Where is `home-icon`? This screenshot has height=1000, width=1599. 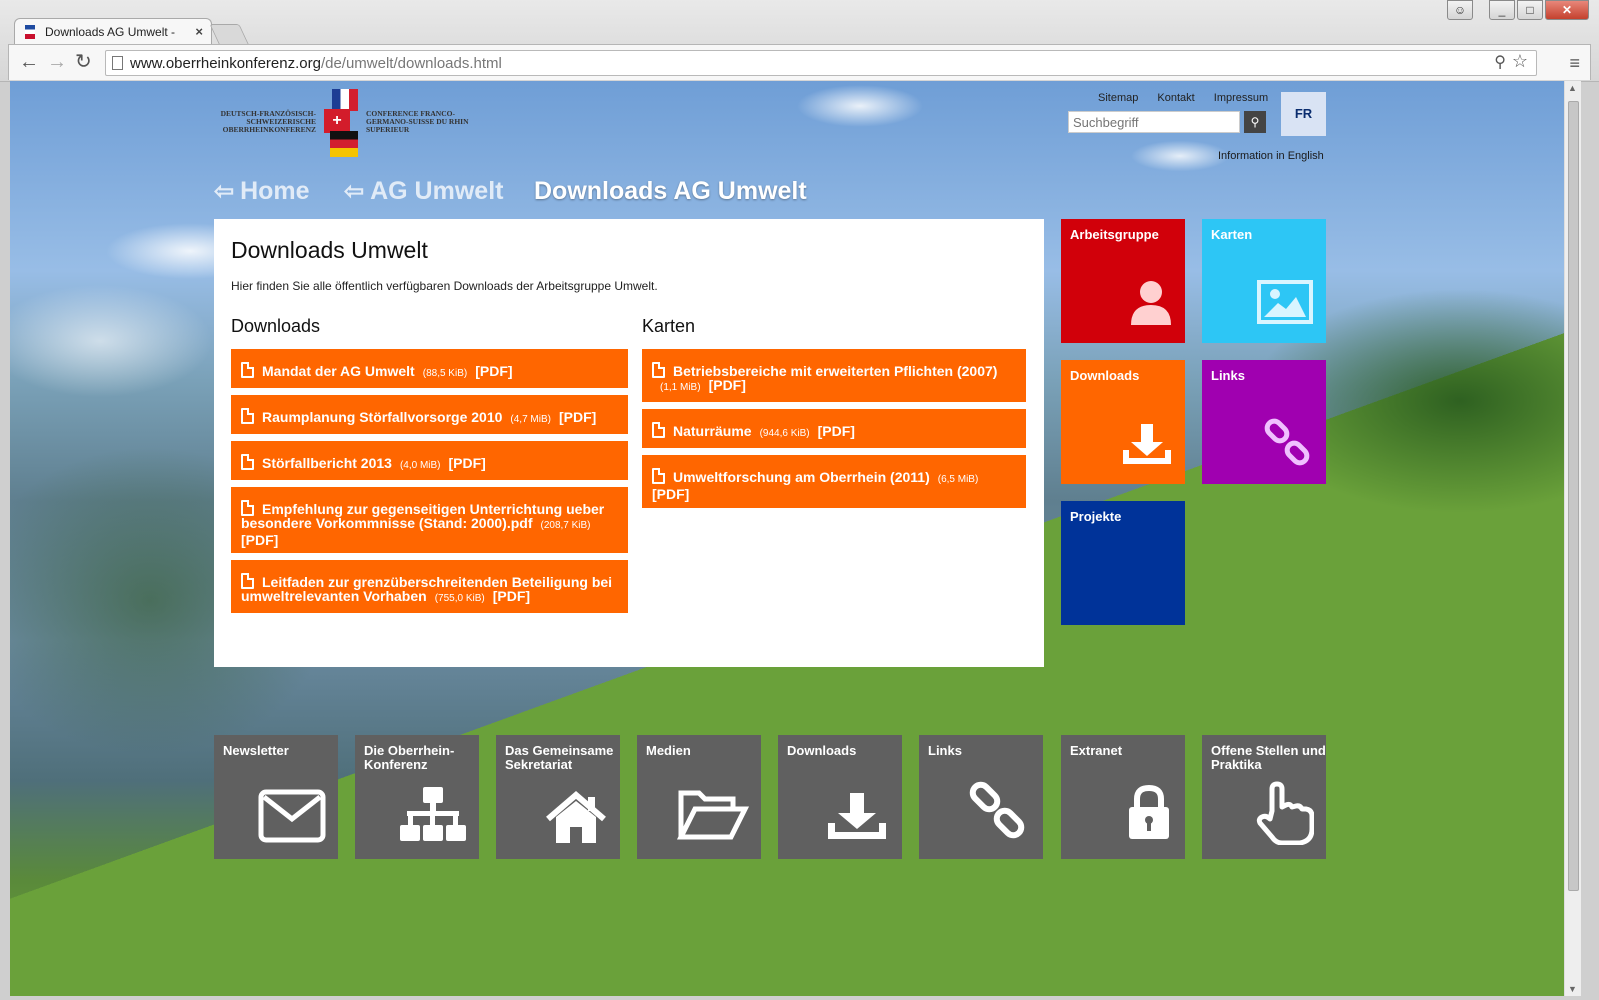
home-icon is located at coordinates (576, 817).